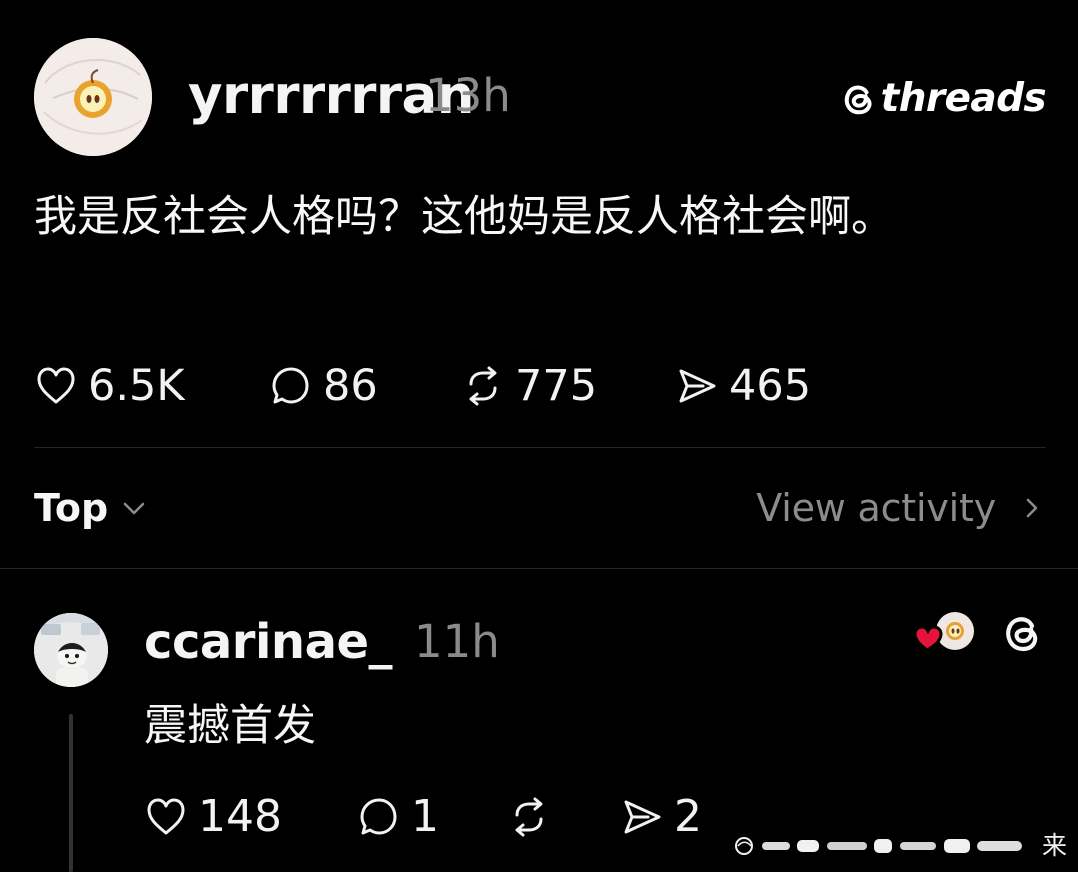  Describe the element at coordinates (457, 641) in the screenshot. I see `reply-time: 11h` at that location.